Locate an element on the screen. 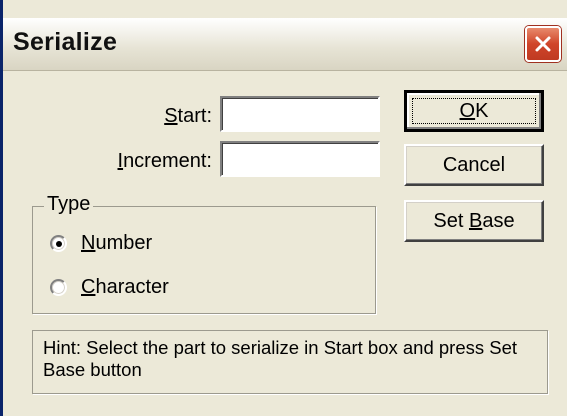  type-group-title: Type is located at coordinates (69, 204).